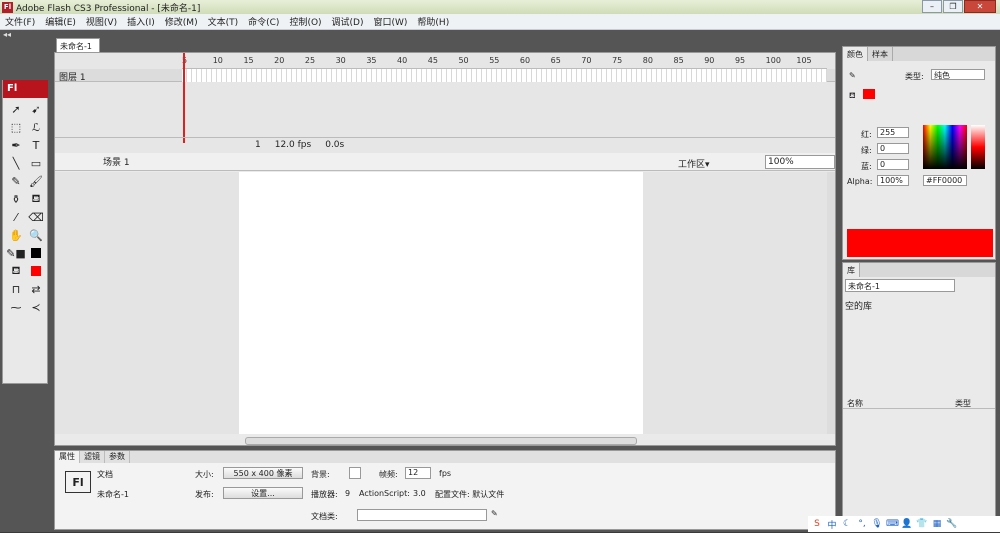 This screenshot has height=533, width=1000. I want to click on menu-control: 控制(O), so click(305, 21).